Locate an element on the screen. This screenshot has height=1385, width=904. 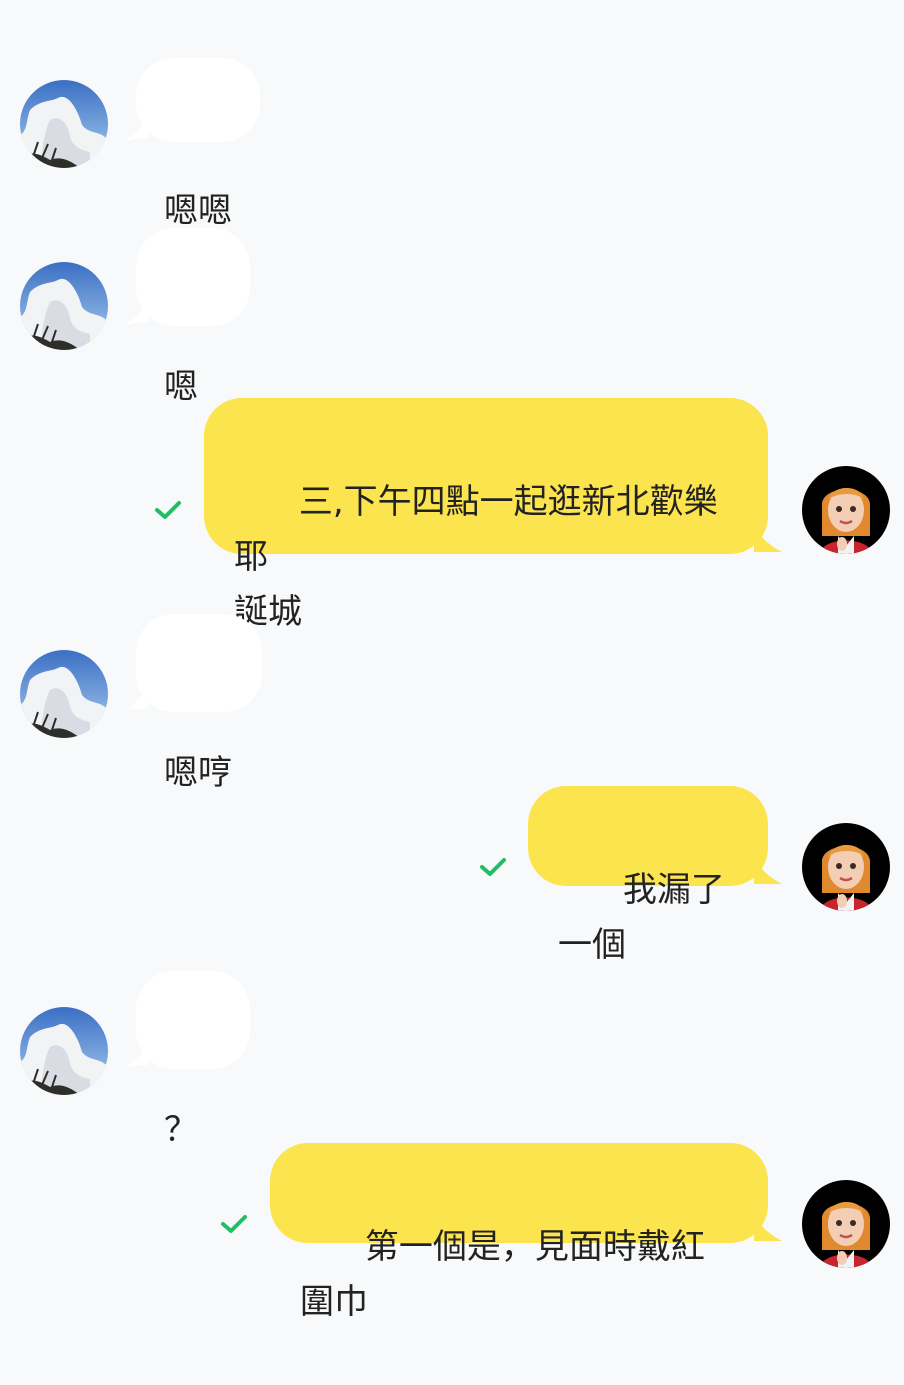
bubble-tail is located at coordinates (768, 1229).